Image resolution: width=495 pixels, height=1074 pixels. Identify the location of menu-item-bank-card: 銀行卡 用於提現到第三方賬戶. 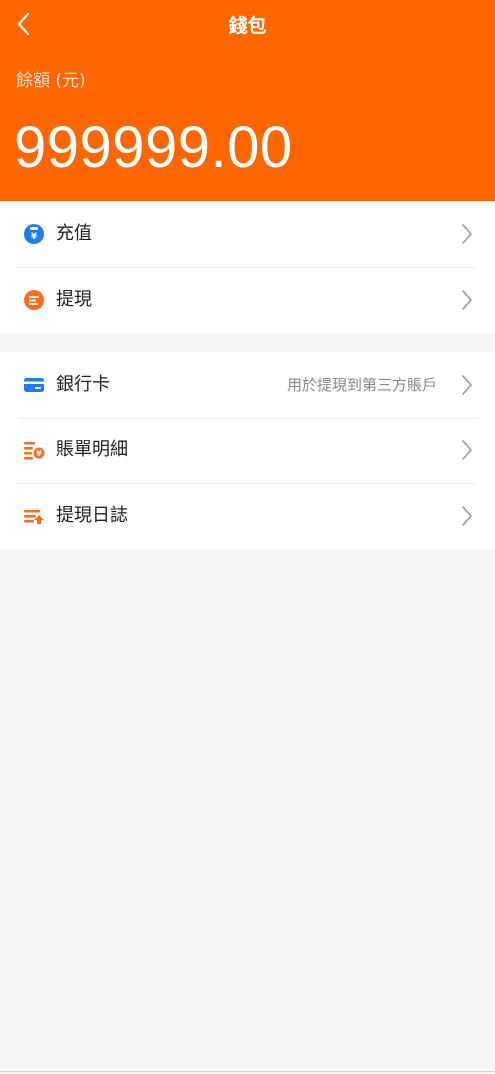
(247, 385).